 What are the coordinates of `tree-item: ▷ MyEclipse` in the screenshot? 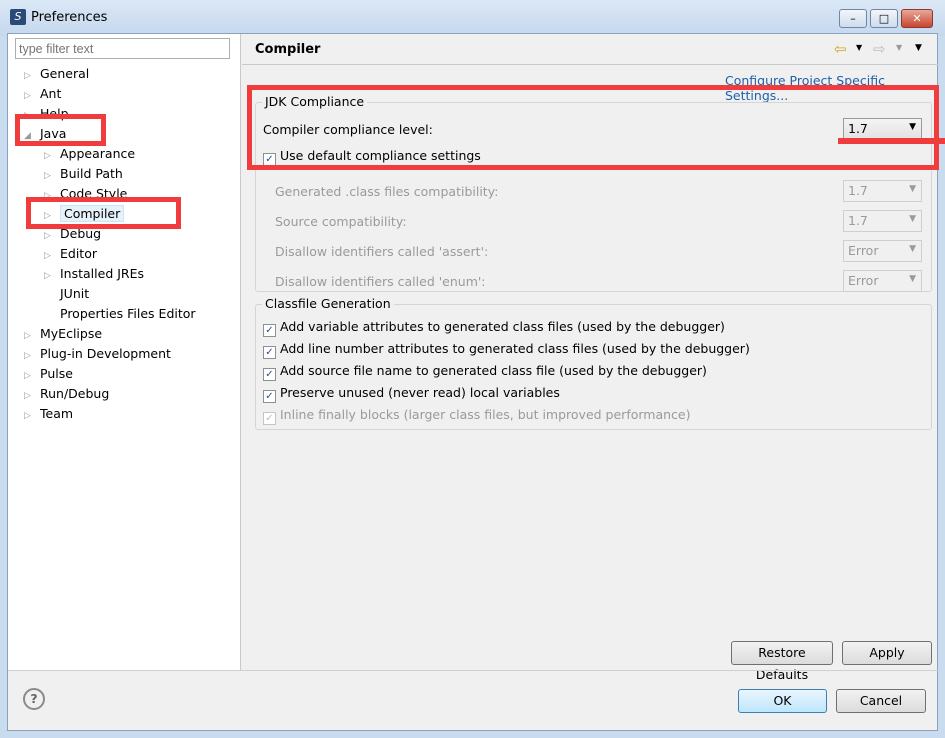 It's located at (63, 334).